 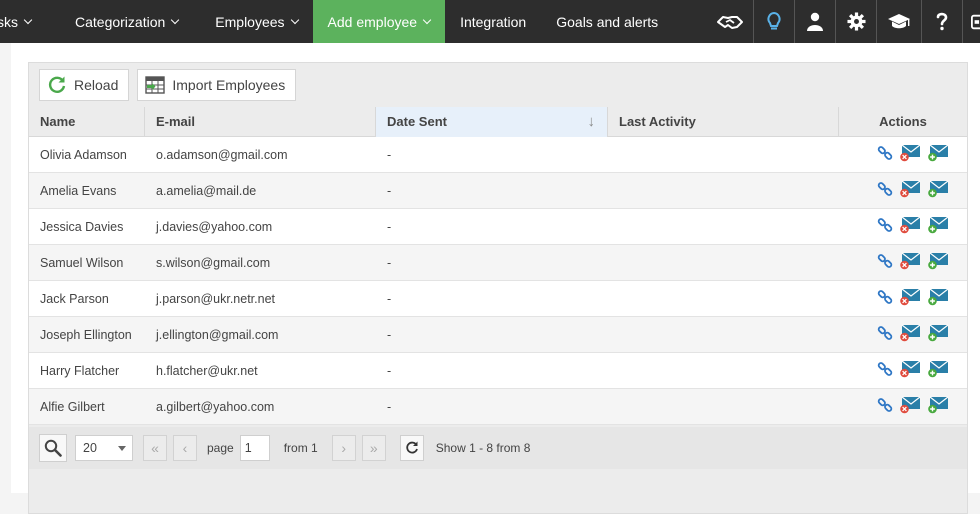 I want to click on cell-name: Samuel Wilson, so click(x=82, y=262).